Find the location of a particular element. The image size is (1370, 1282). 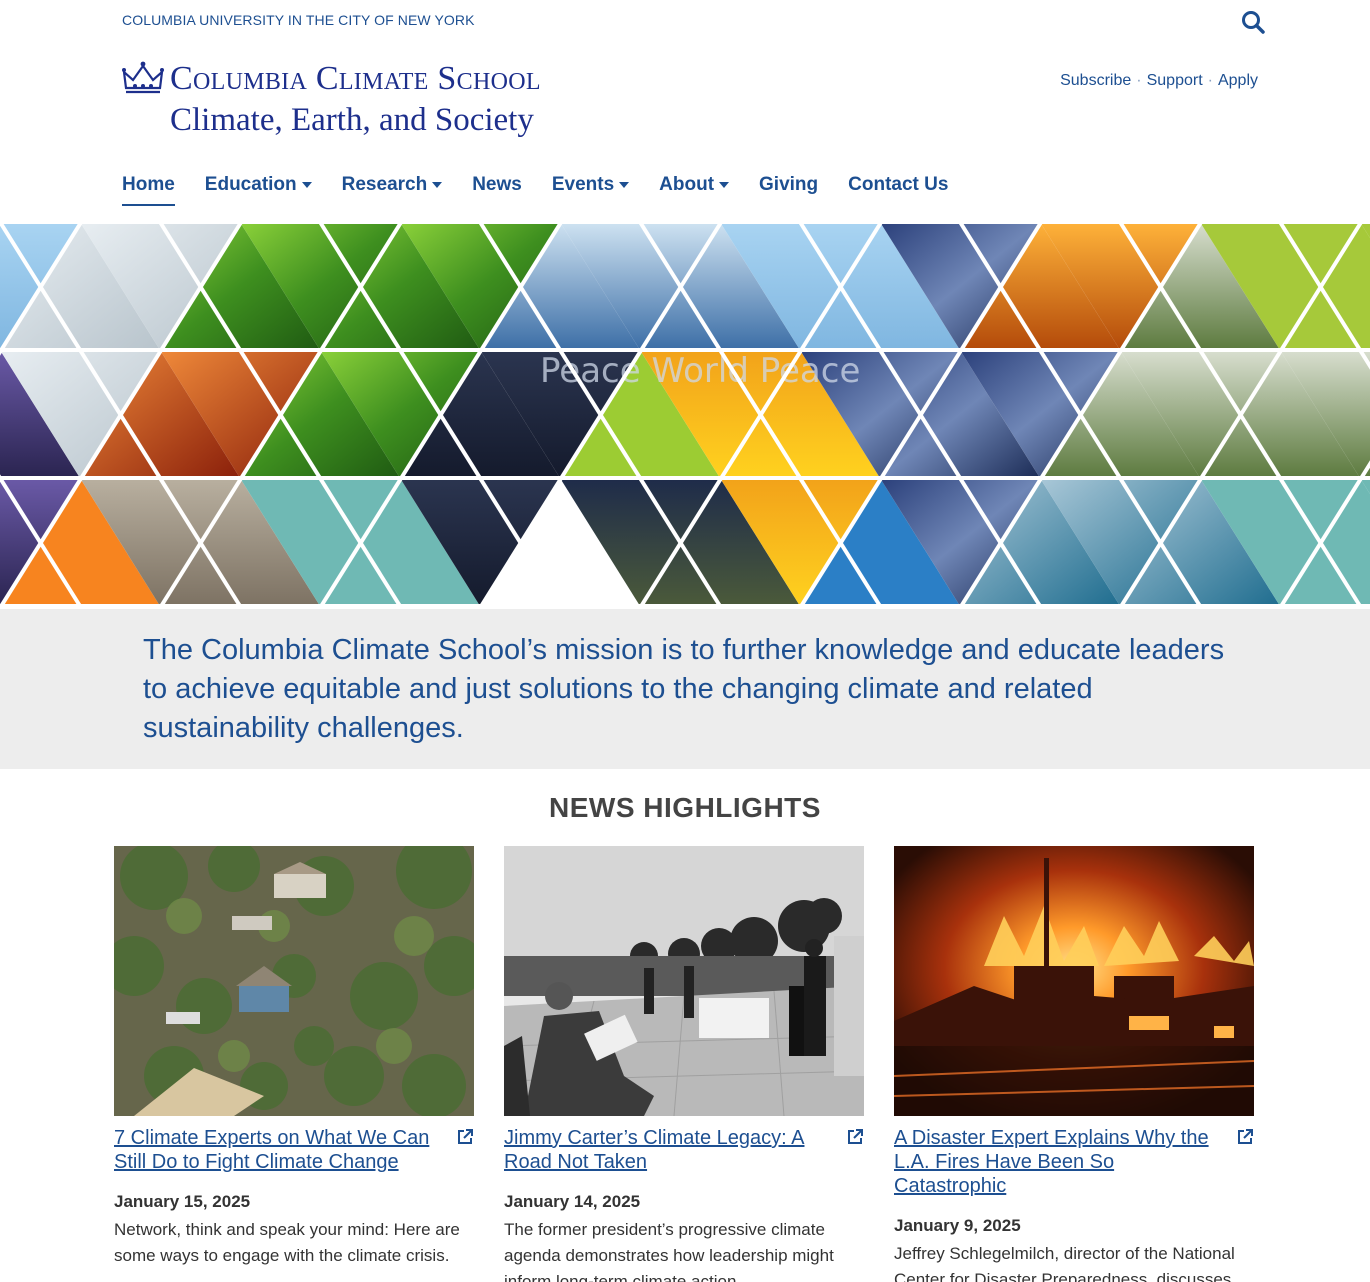

news-date: January 14, 2025 is located at coordinates (572, 1201).